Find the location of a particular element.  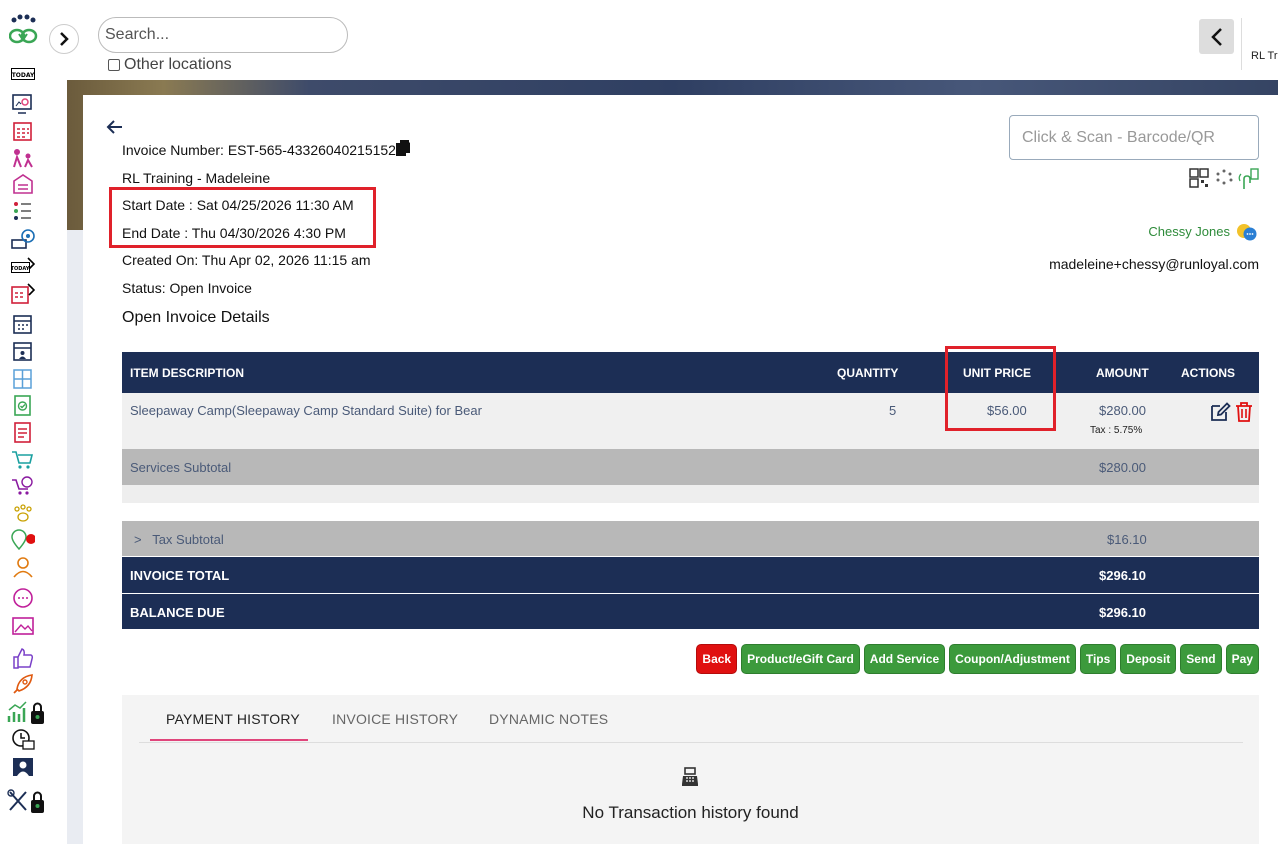

send-button: Send is located at coordinates (1201, 659).